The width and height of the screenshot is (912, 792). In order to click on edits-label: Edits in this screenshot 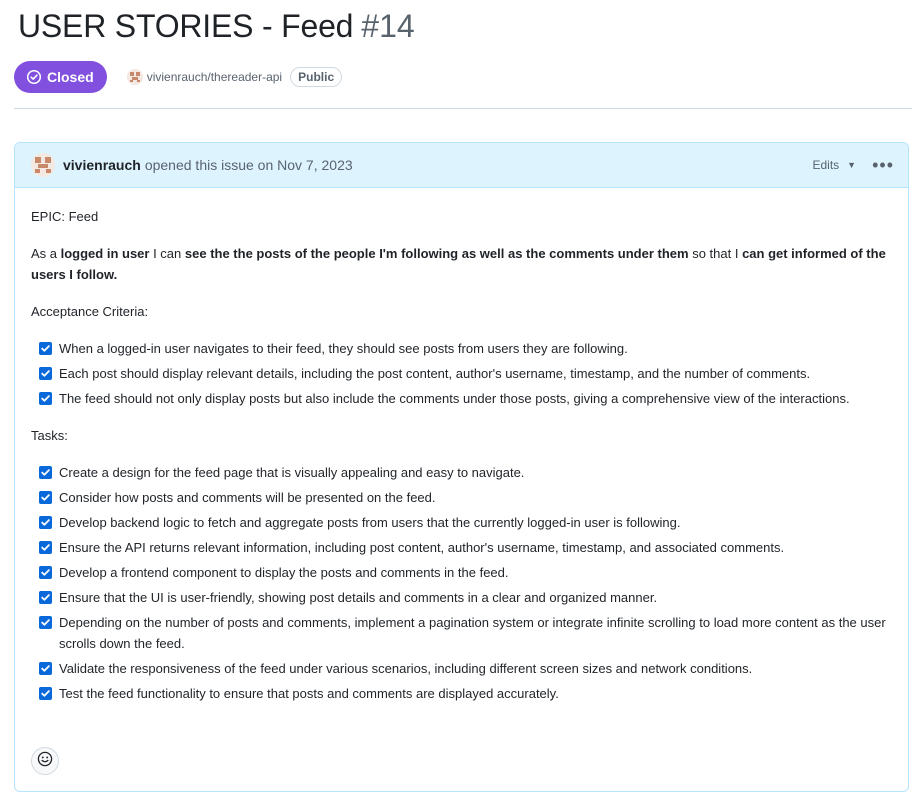, I will do `click(826, 165)`.